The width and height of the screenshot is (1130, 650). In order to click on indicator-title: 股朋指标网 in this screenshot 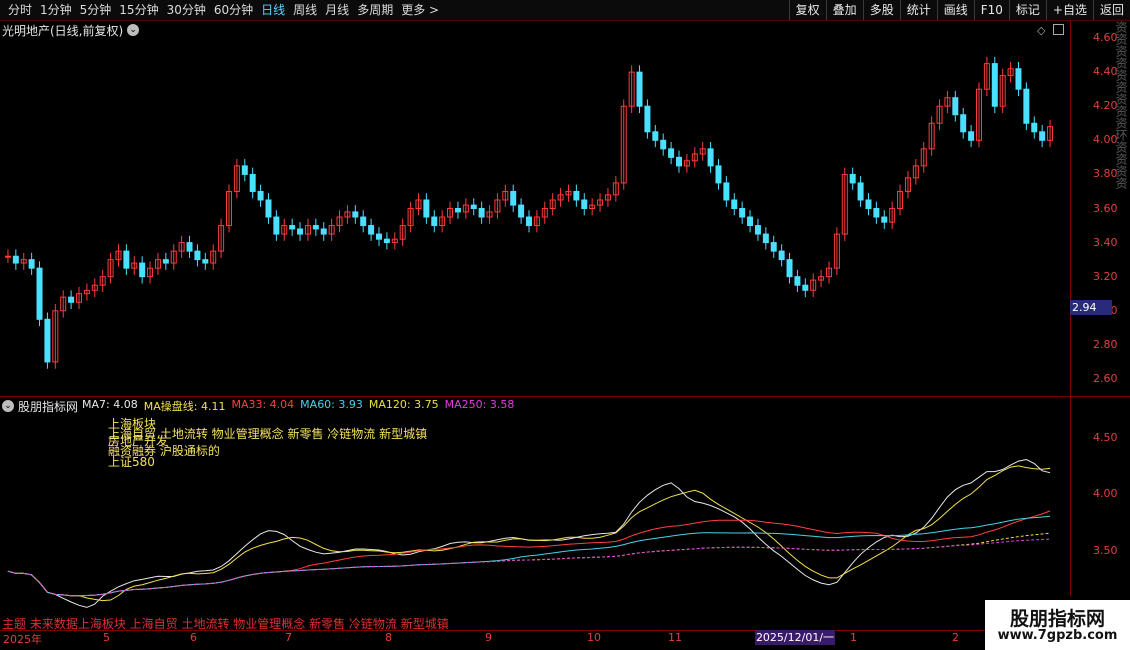, I will do `click(48, 406)`.